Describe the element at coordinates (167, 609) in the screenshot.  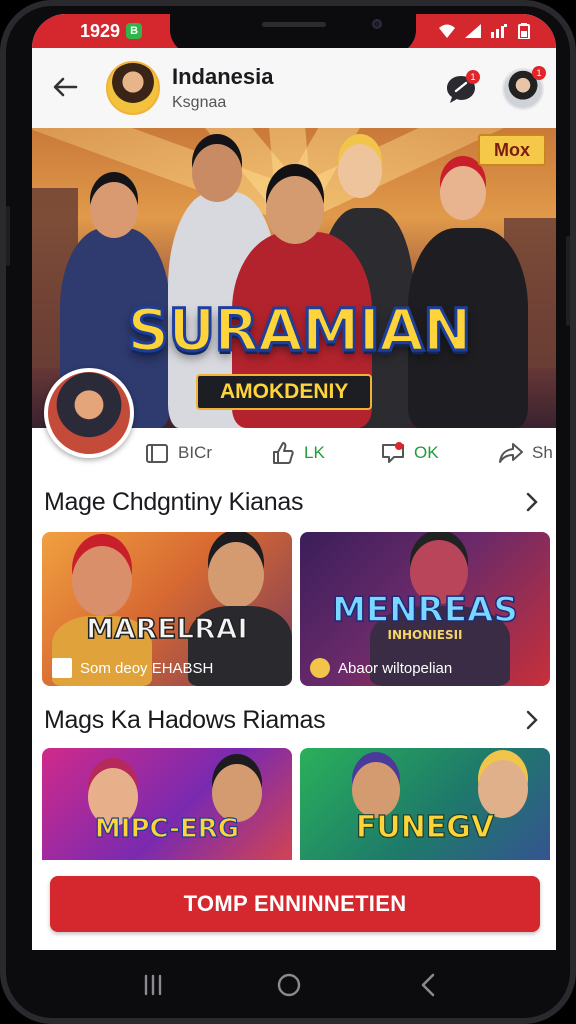
I see `game-card: MARELRAI Som deoy EHABSH` at that location.